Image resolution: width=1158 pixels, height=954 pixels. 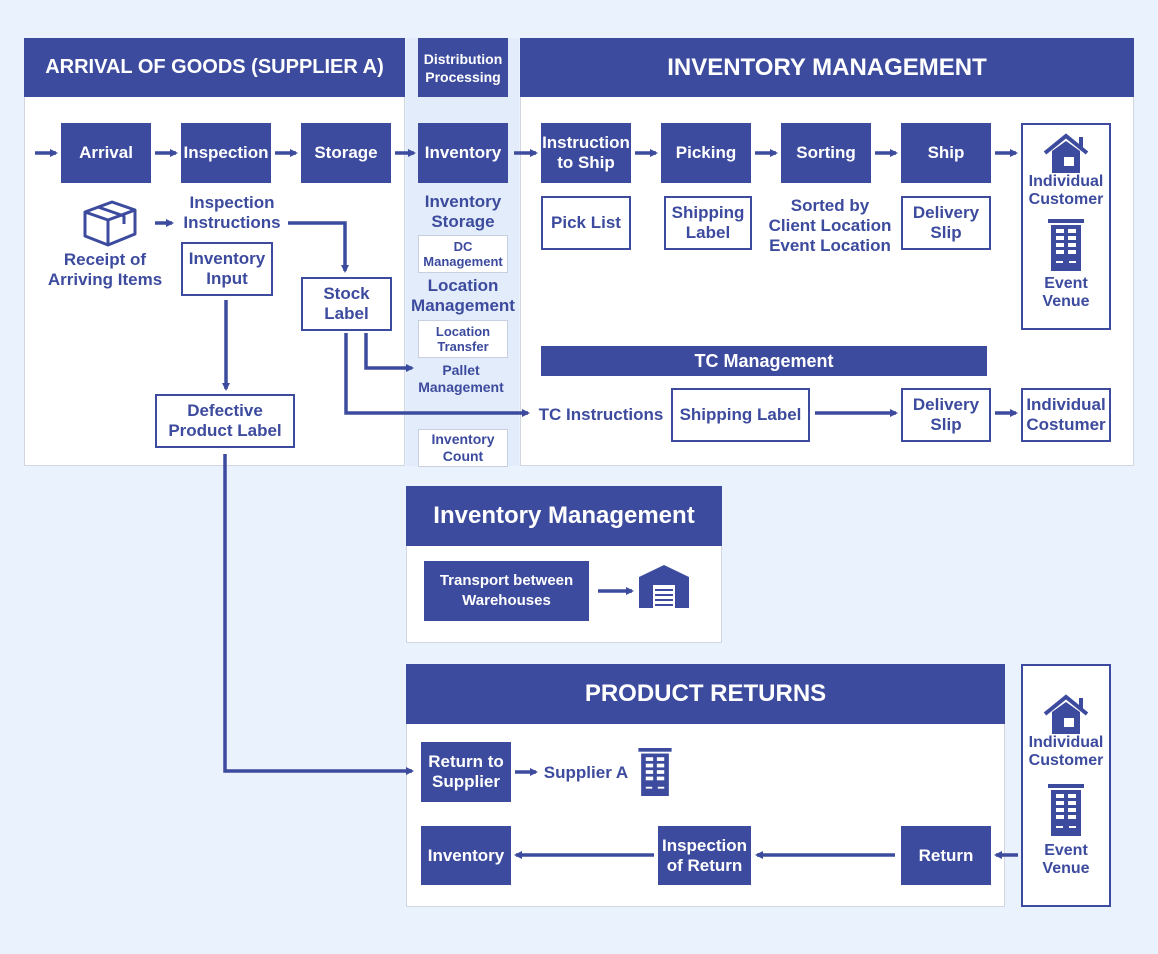 What do you see at coordinates (214, 67) in the screenshot?
I see `arrival-header: ARRIVAL OF GOODS (SUPPLIER A)` at bounding box center [214, 67].